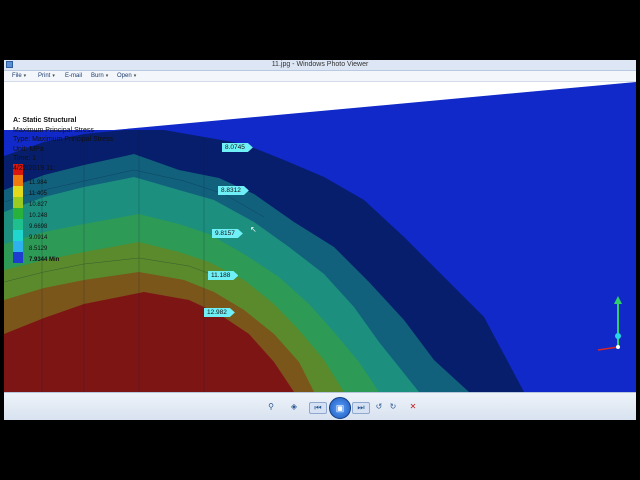 The height and width of the screenshot is (480, 640). I want to click on menu-burn-label: Burn, so click(97, 76).